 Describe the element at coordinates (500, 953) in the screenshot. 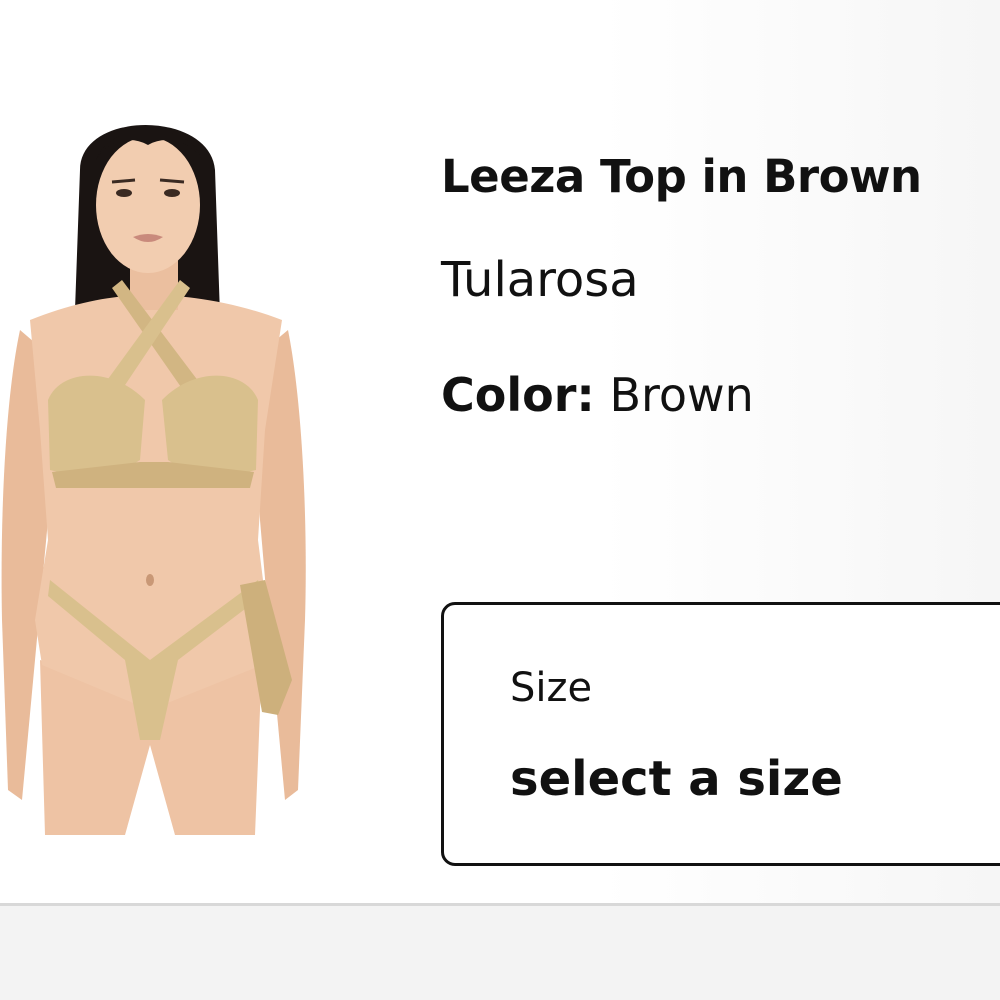

I see `footer-area` at that location.